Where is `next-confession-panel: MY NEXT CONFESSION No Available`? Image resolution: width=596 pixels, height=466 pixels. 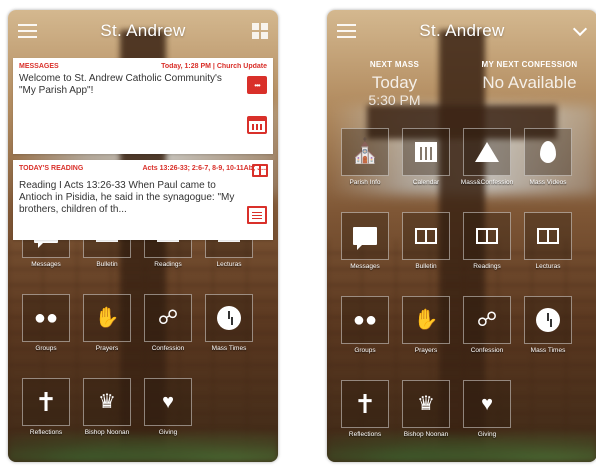 next-confession-panel: MY NEXT CONFESSION No Available is located at coordinates (529, 84).